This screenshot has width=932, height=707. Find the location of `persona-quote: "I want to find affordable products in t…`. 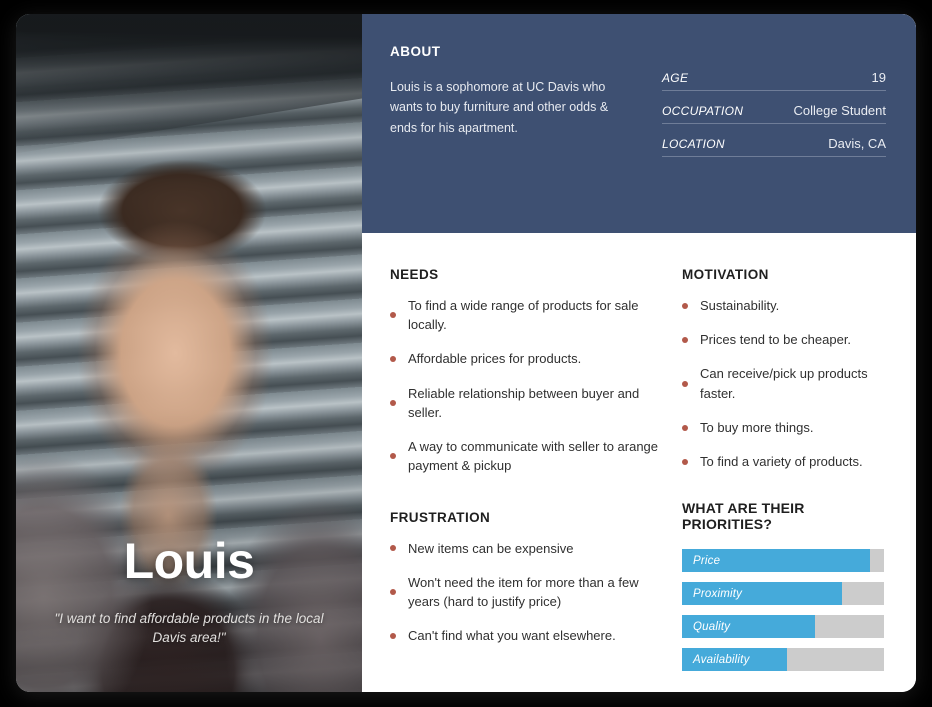

persona-quote: "I want to find affordable products in t… is located at coordinates (189, 628).